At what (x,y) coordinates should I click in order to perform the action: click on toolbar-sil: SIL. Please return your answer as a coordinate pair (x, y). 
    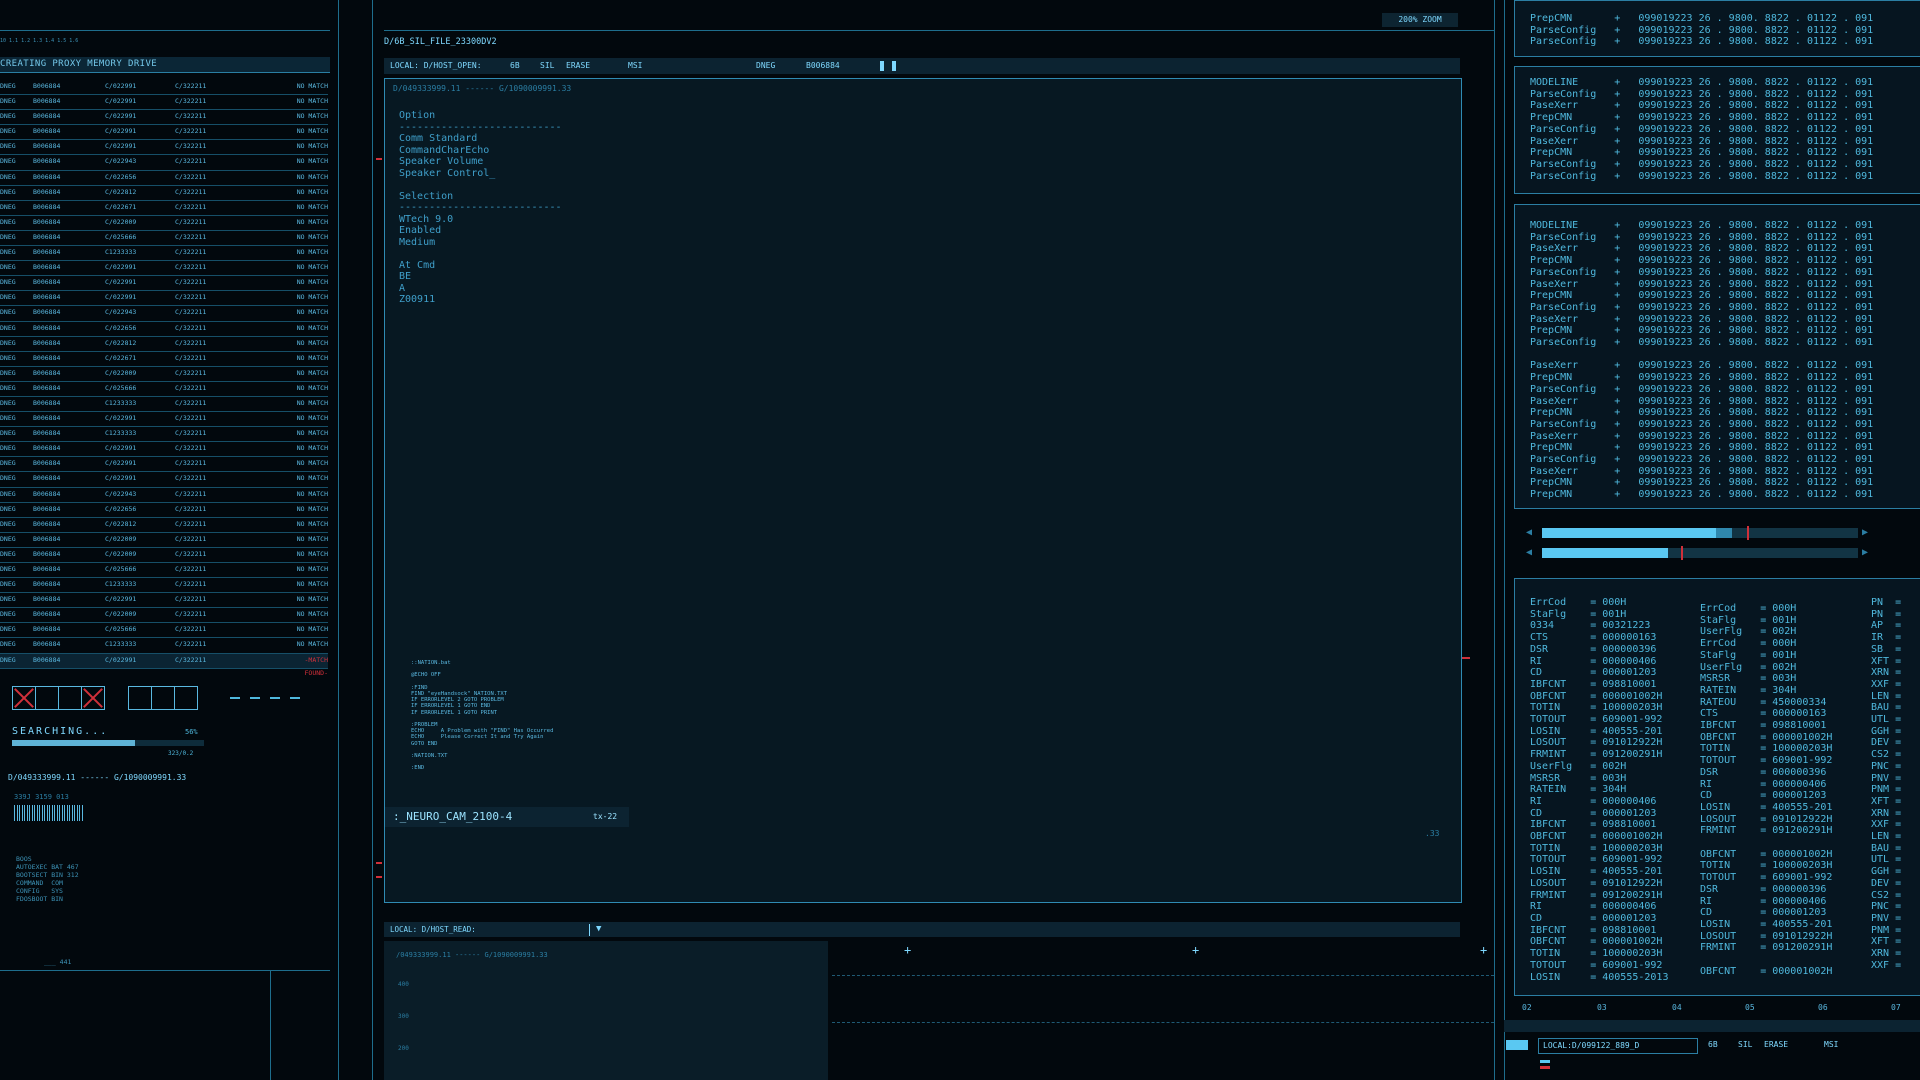
    Looking at the image, I should click on (547, 66).